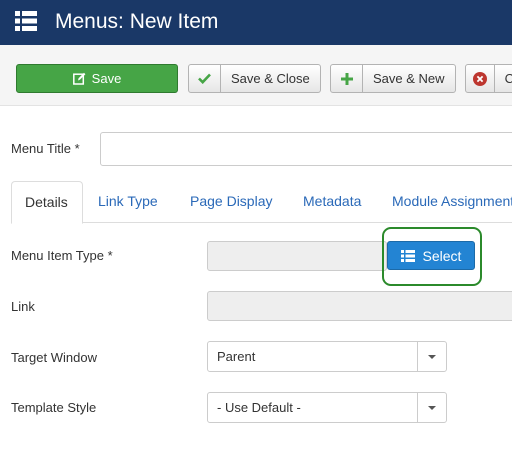 The width and height of the screenshot is (512, 450). I want to click on menu-item-type-input, so click(297, 256).